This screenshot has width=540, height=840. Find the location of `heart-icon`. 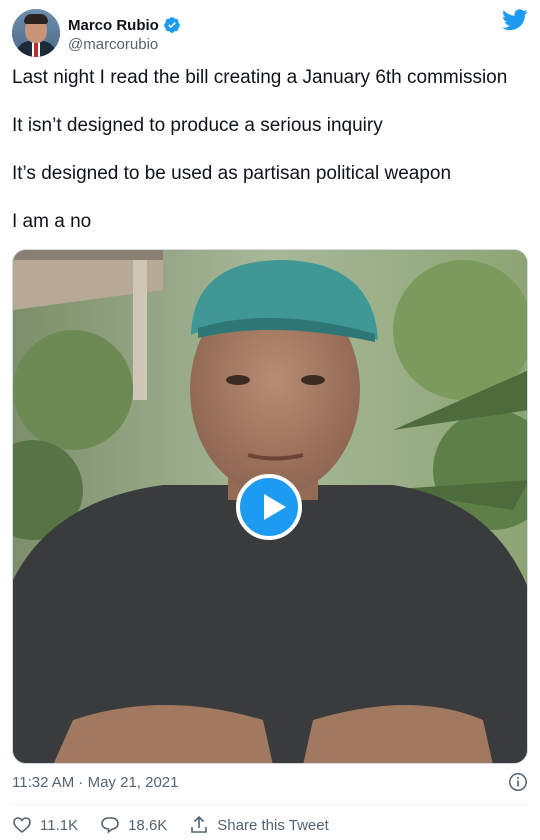

heart-icon is located at coordinates (22, 825).